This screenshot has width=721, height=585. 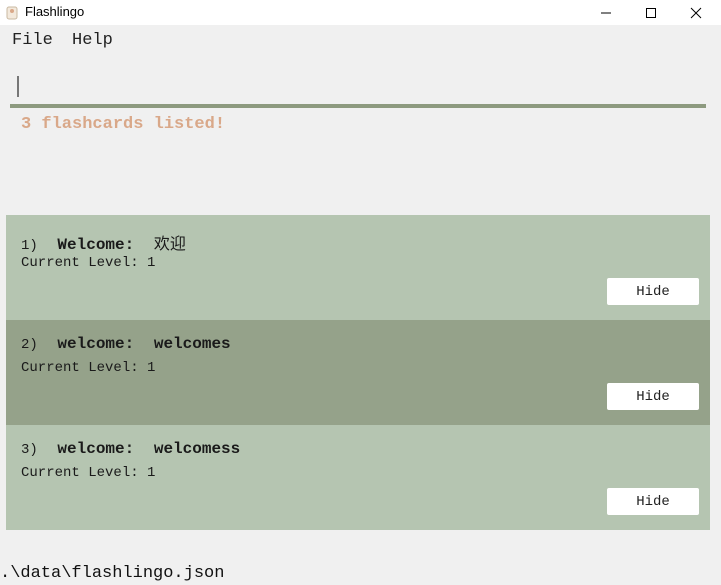 I want to click on command-input, so click(x=357, y=86).